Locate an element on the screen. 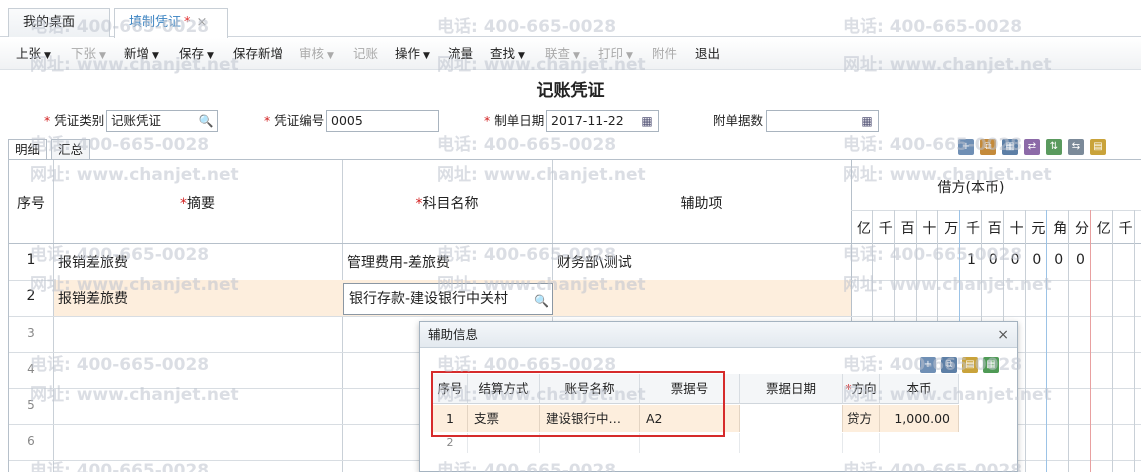  row-seq: 1 is located at coordinates (31, 260).